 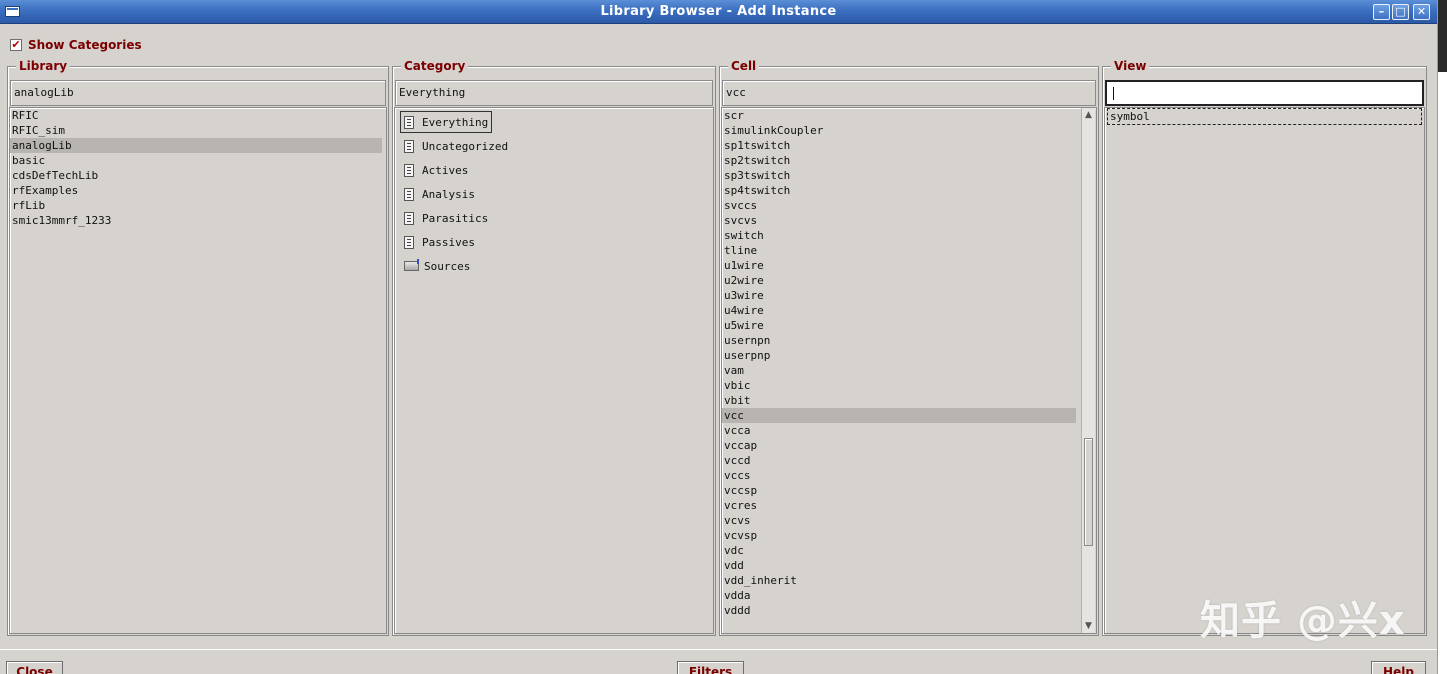 I want to click on view-filter-input, so click(x=1264, y=93).